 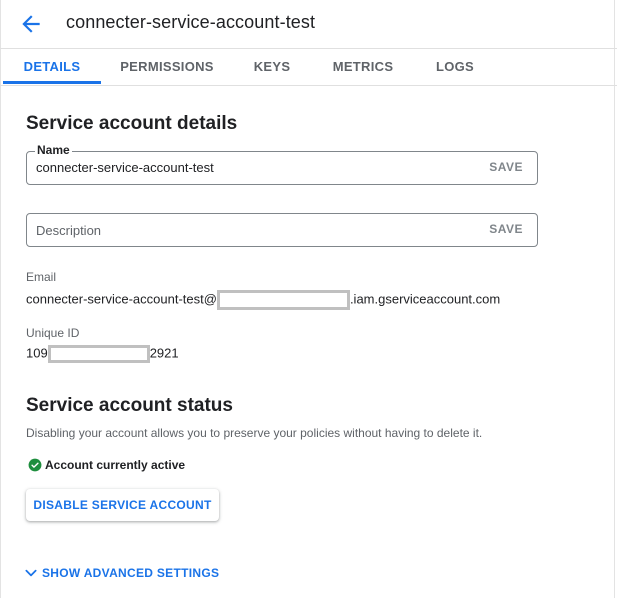 What do you see at coordinates (282, 230) in the screenshot?
I see `description-field: Description SAVE` at bounding box center [282, 230].